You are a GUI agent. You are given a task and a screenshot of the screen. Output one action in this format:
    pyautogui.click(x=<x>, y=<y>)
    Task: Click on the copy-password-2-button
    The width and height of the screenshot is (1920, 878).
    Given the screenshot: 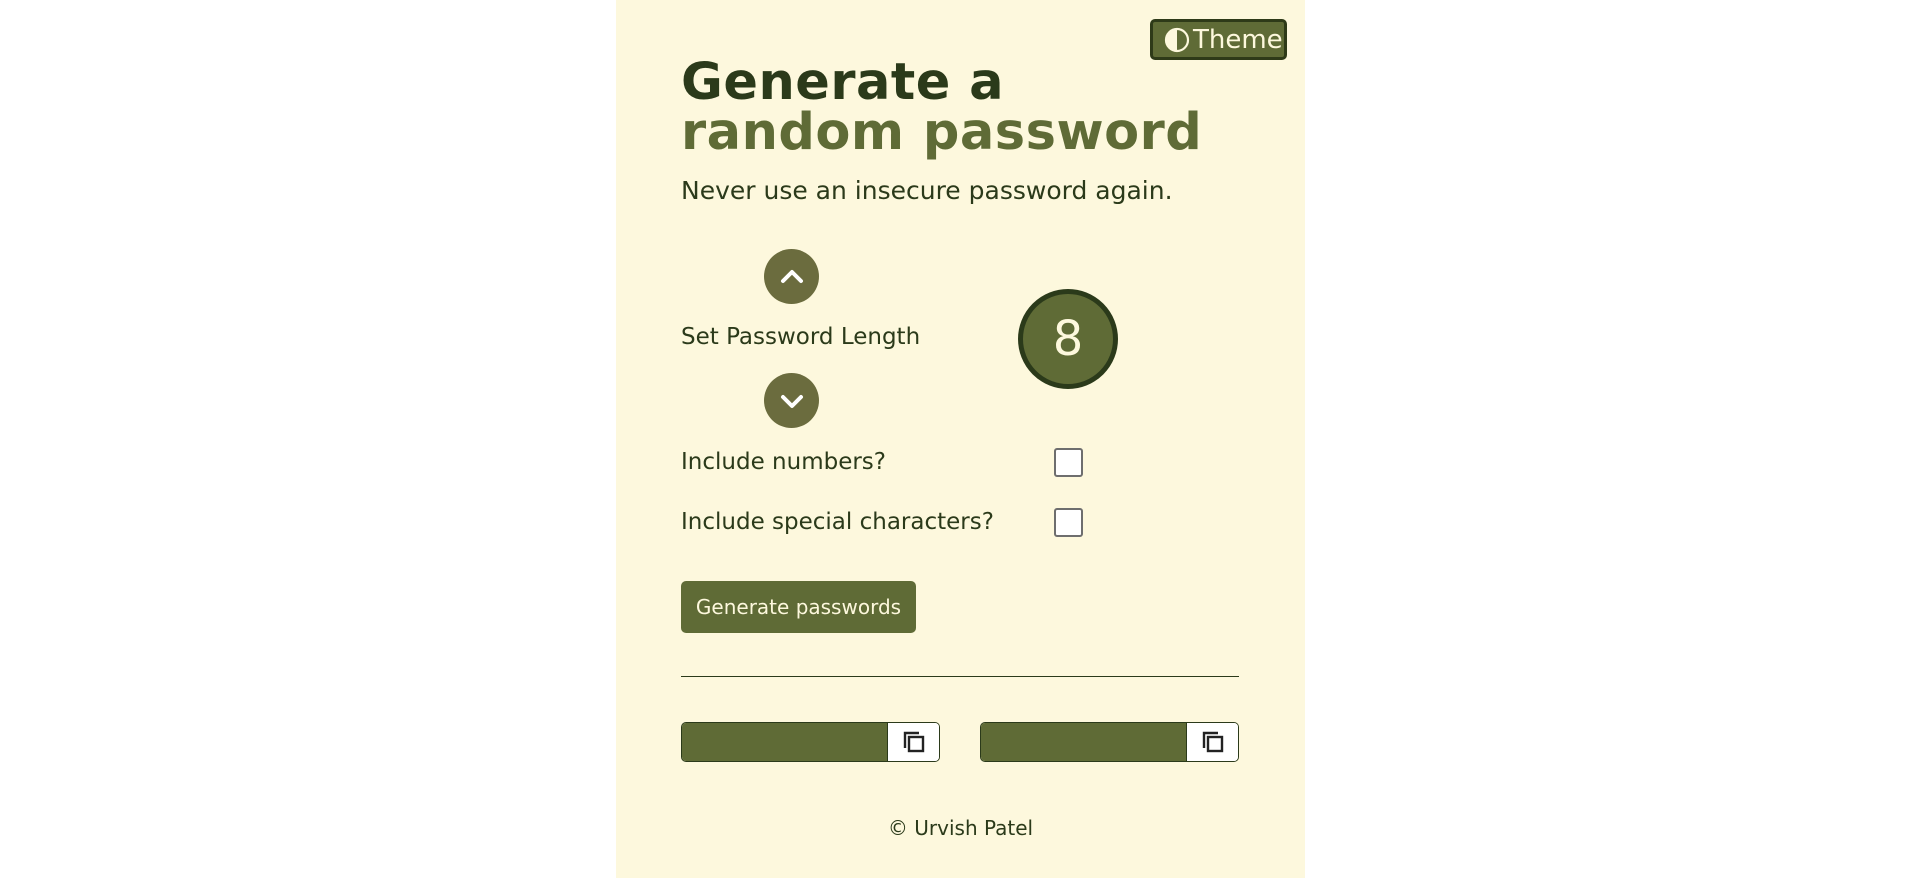 What is the action you would take?
    pyautogui.click(x=1212, y=742)
    